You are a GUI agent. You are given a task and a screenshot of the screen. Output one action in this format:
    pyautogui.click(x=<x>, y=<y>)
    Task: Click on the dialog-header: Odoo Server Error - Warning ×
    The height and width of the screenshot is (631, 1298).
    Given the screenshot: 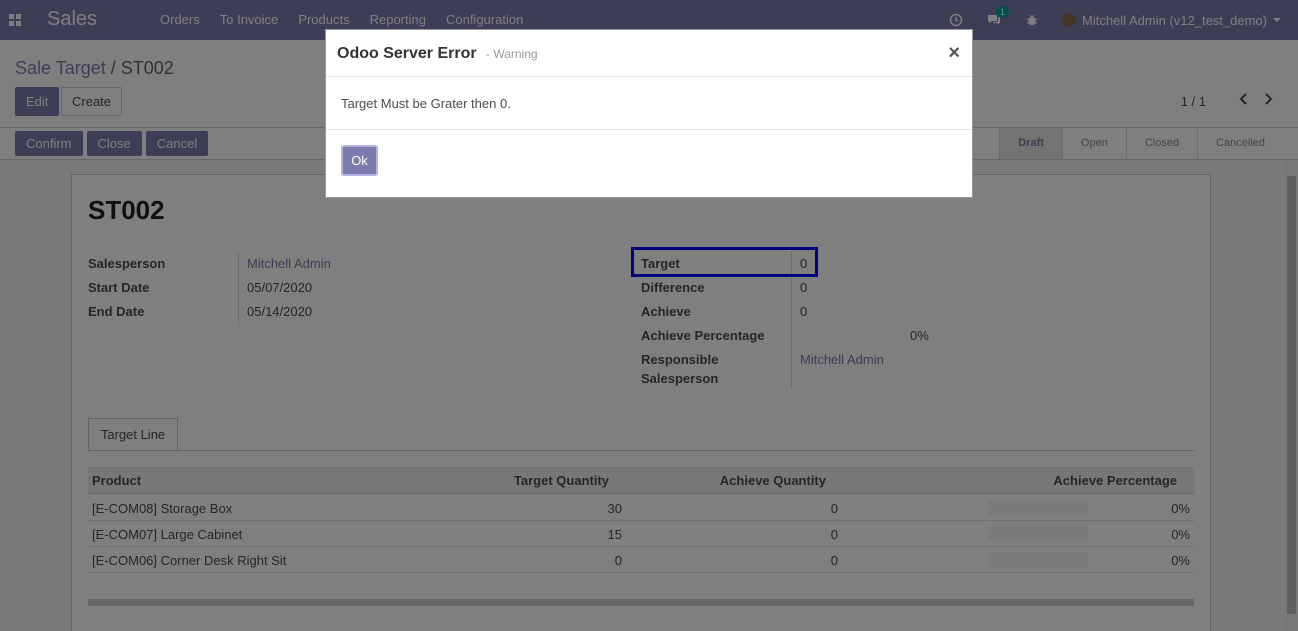 What is the action you would take?
    pyautogui.click(x=649, y=53)
    